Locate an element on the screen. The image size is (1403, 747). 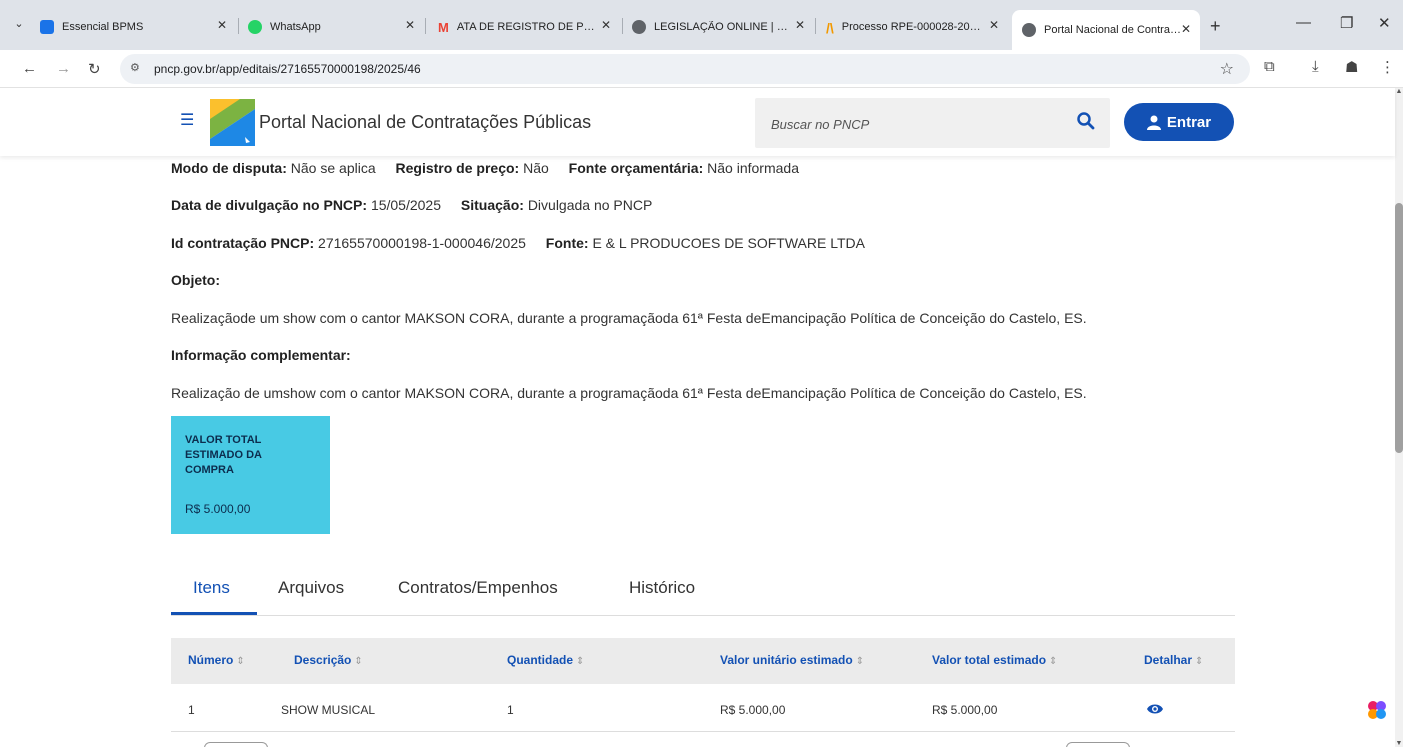
situacao-value: Divulgada no PNCP is located at coordinates (590, 205).